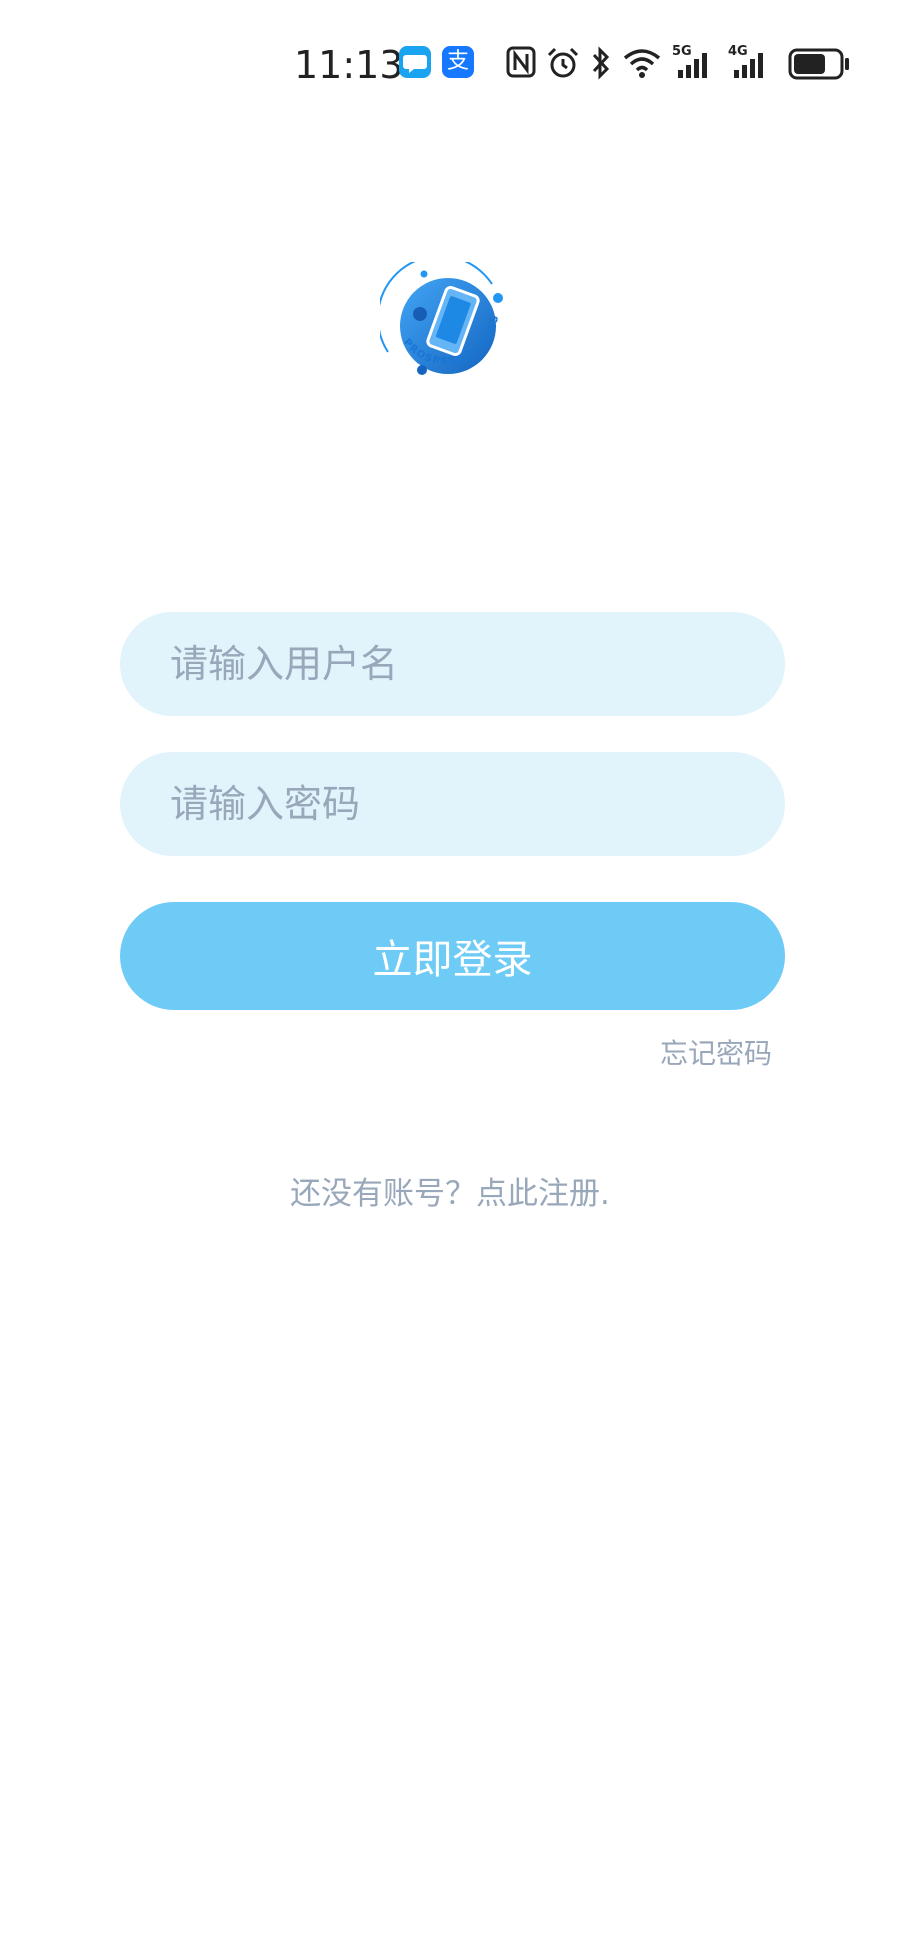 This screenshot has height=1950, width=900. What do you see at coordinates (521, 64) in the screenshot?
I see `nfc-icon` at bounding box center [521, 64].